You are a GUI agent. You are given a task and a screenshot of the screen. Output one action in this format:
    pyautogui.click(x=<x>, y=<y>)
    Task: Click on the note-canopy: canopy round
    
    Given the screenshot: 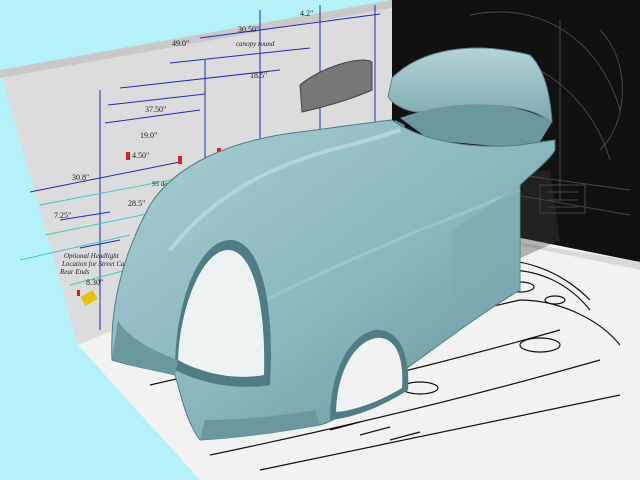 What is the action you would take?
    pyautogui.click(x=255, y=44)
    